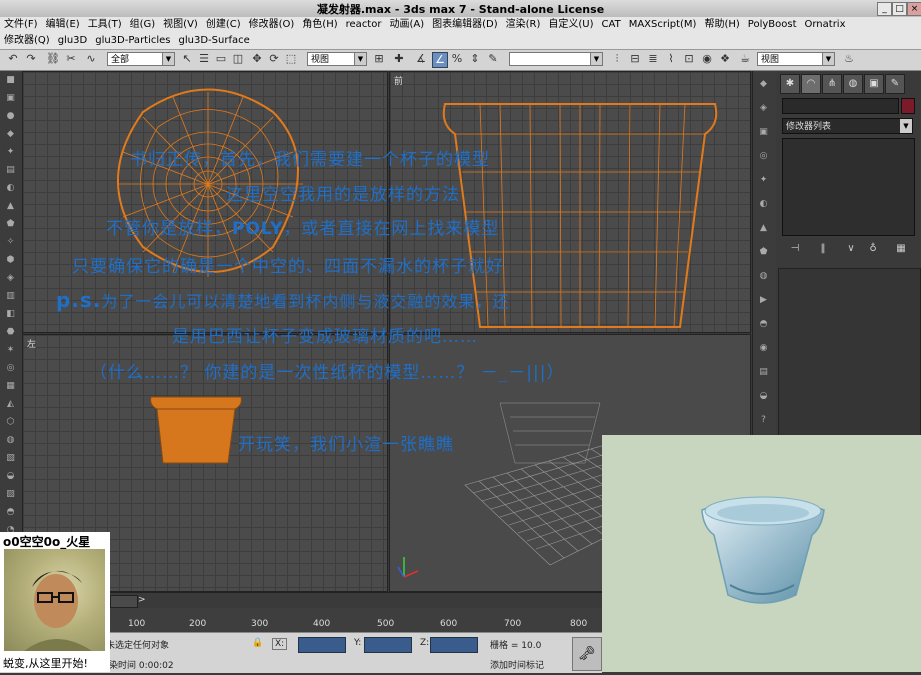 The height and width of the screenshot is (675, 921). I want to click on snap-icon: ∡, so click(421, 59).